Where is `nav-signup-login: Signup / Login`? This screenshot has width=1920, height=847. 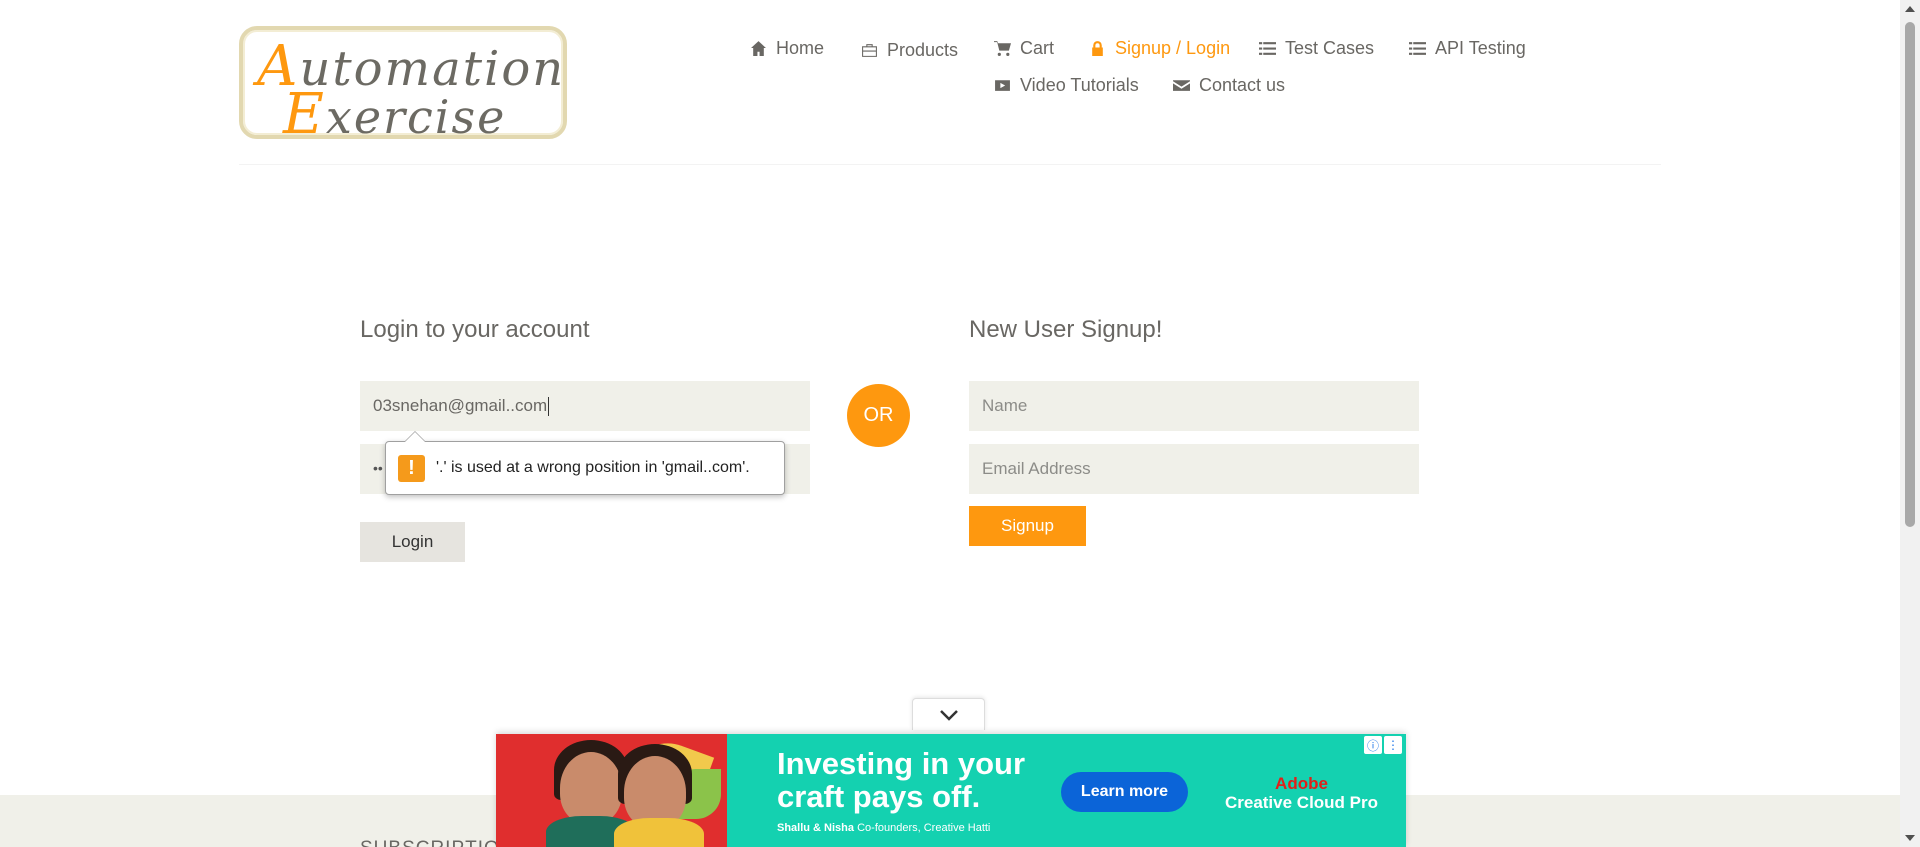 nav-signup-login: Signup / Login is located at coordinates (1159, 48).